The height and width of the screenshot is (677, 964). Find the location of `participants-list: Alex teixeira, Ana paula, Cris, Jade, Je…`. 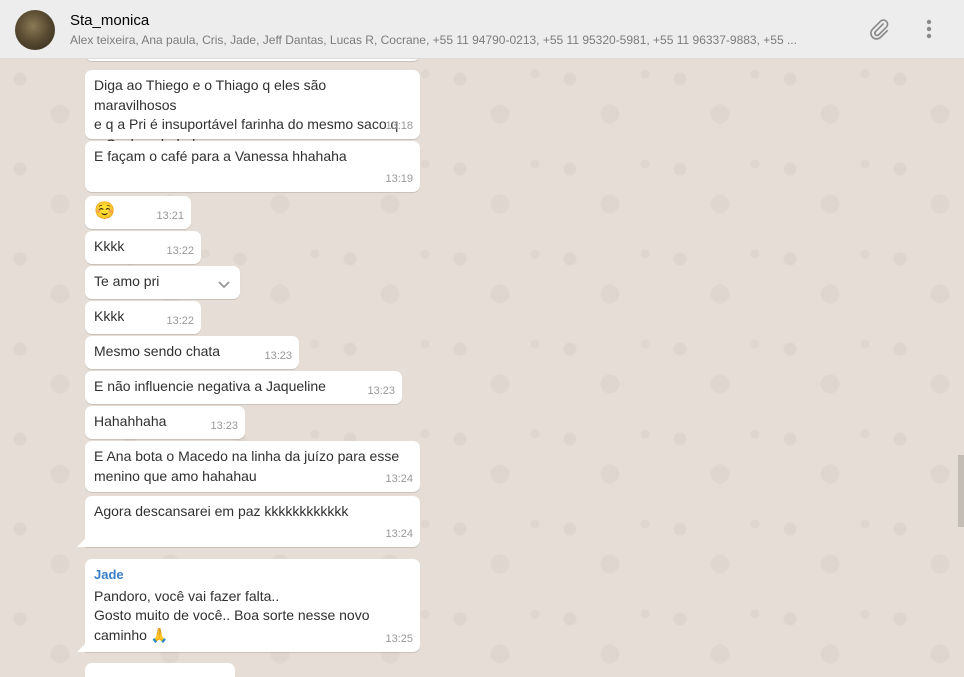

participants-list: Alex teixeira, Ana paula, Cris, Jade, Je… is located at coordinates (457, 40).